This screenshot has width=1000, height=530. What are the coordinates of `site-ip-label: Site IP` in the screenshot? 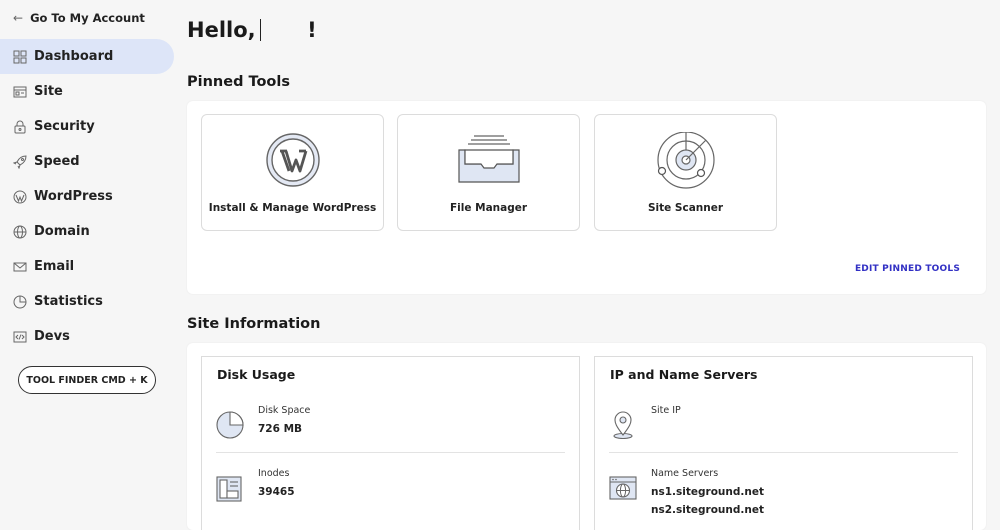 It's located at (666, 410).